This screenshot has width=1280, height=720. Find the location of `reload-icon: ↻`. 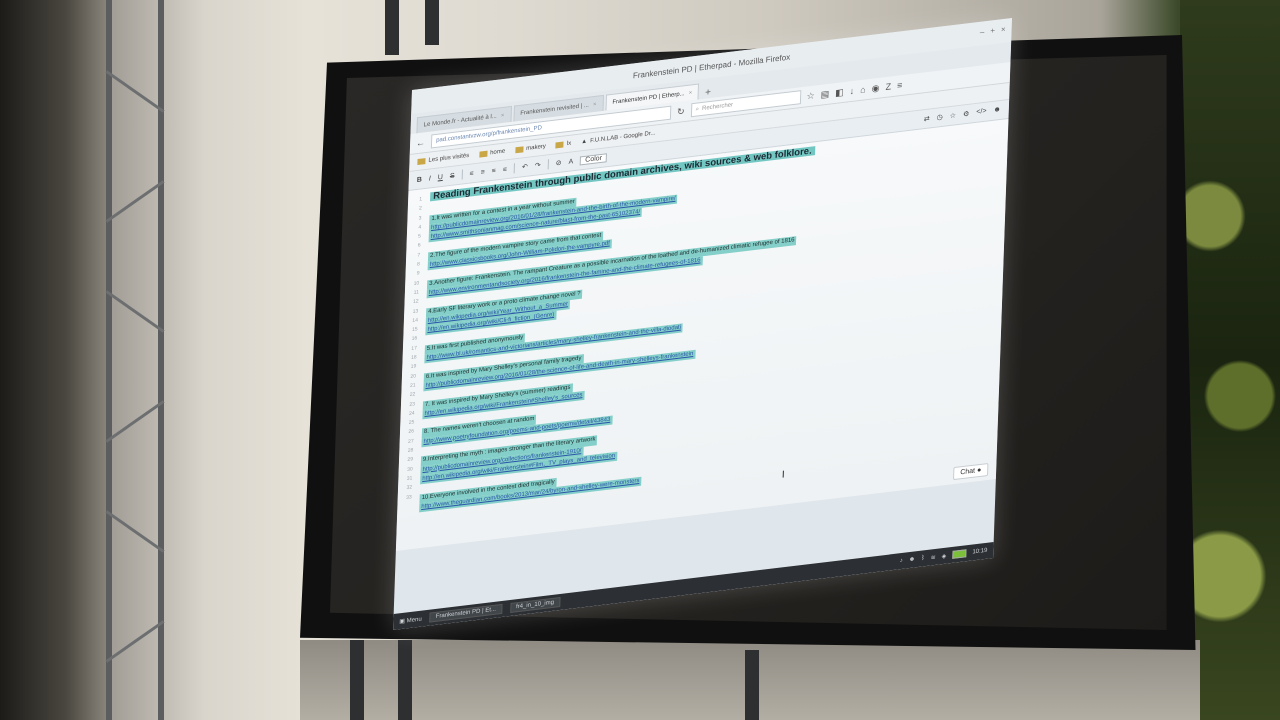

reload-icon: ↻ is located at coordinates (681, 112).